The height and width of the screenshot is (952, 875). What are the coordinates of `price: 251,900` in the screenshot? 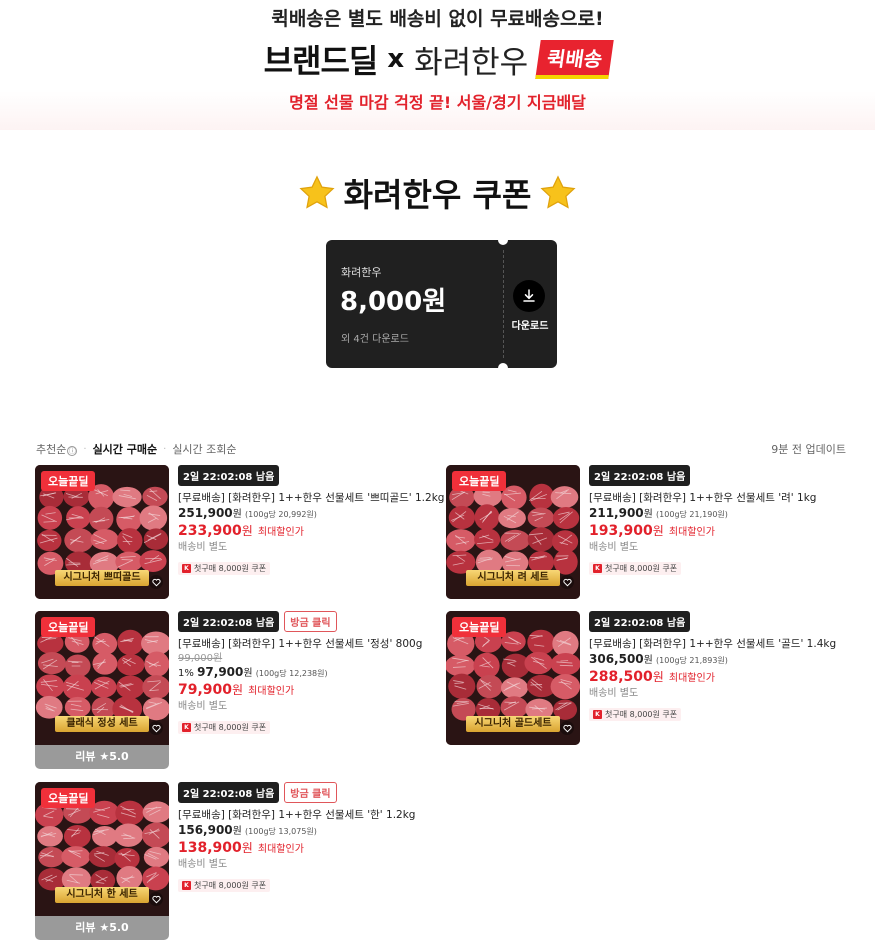 It's located at (205, 513).